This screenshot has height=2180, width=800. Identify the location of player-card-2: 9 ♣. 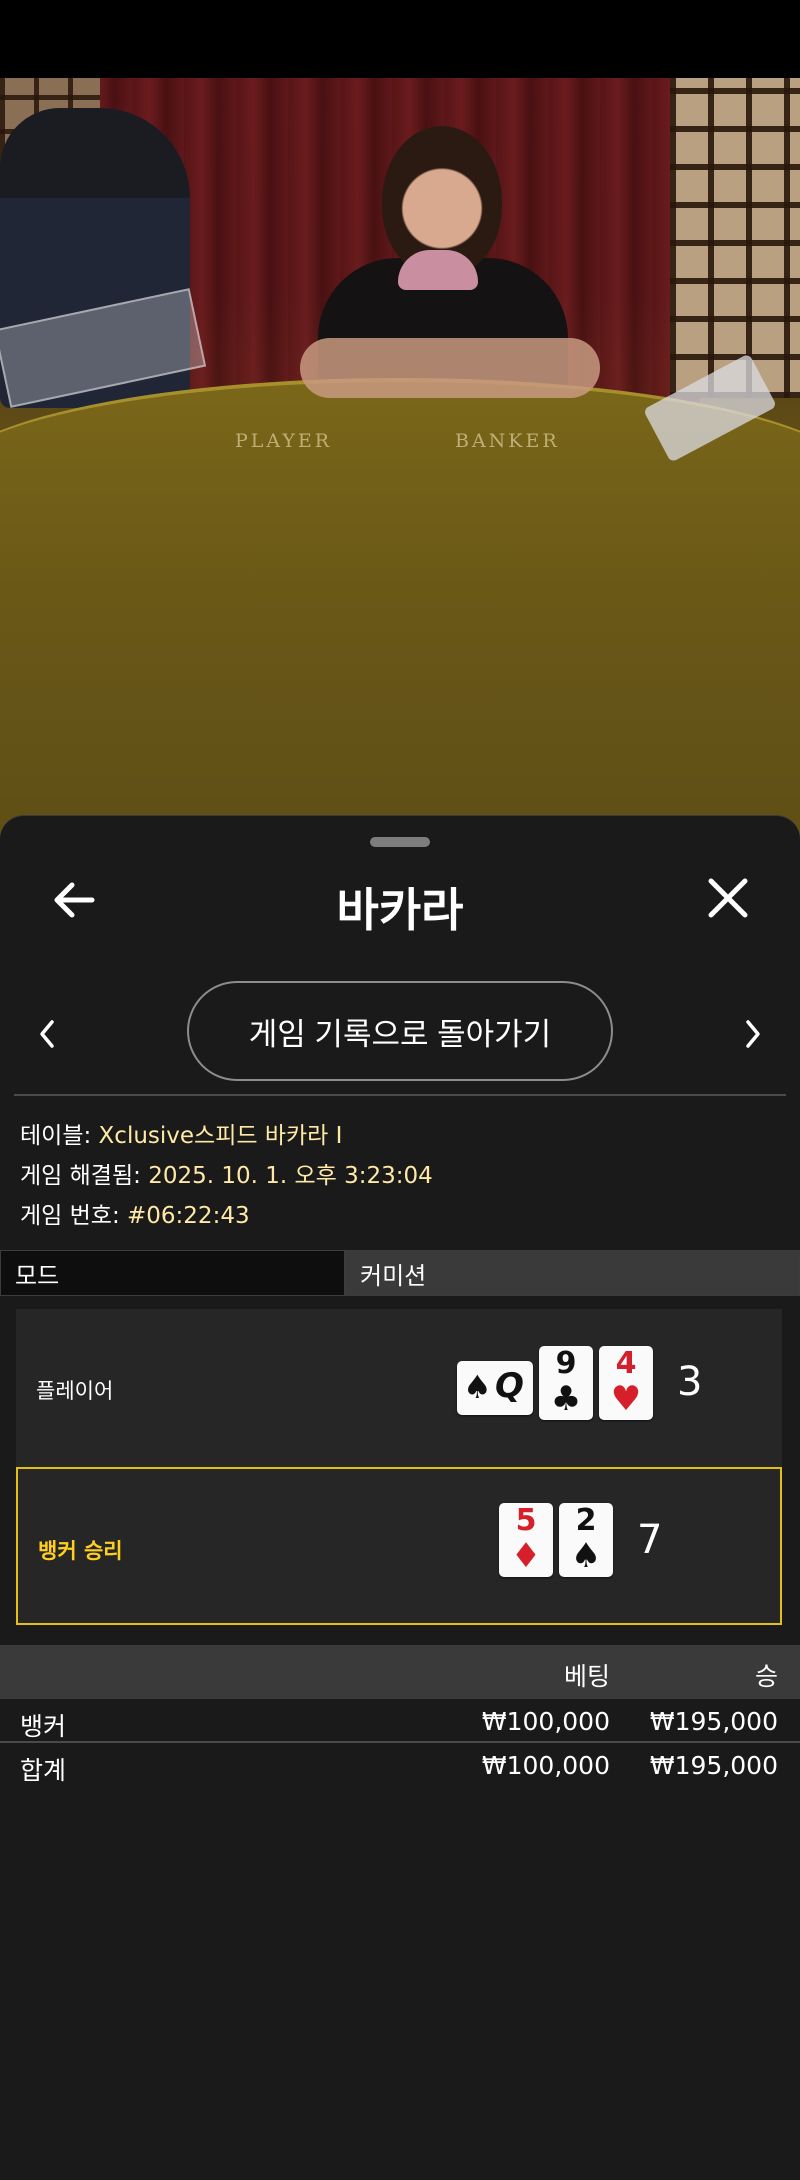
(566, 1383).